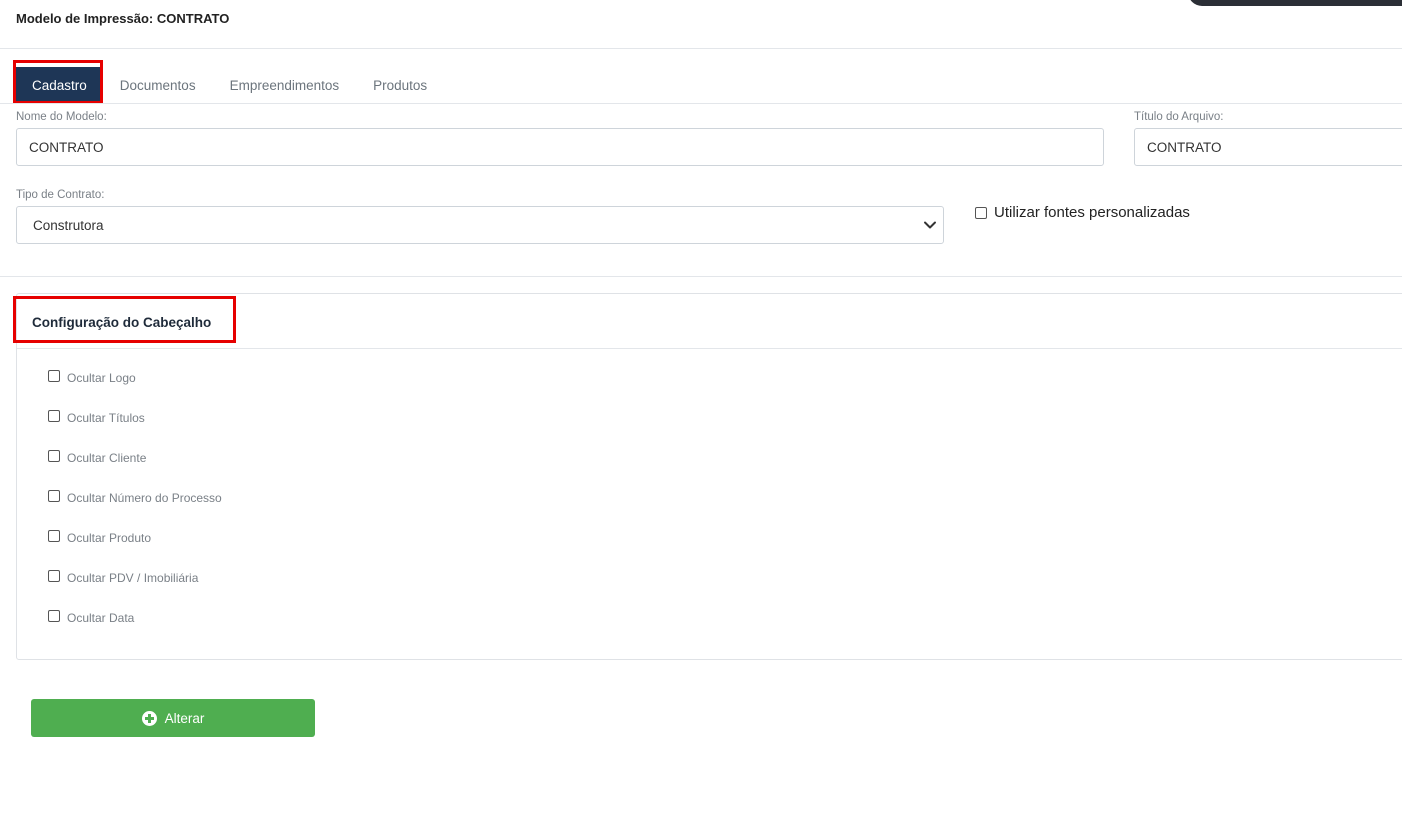 The width and height of the screenshot is (1402, 814). I want to click on ocultar-numero-processo-label: Ocultar Número do Processo, so click(144, 498).